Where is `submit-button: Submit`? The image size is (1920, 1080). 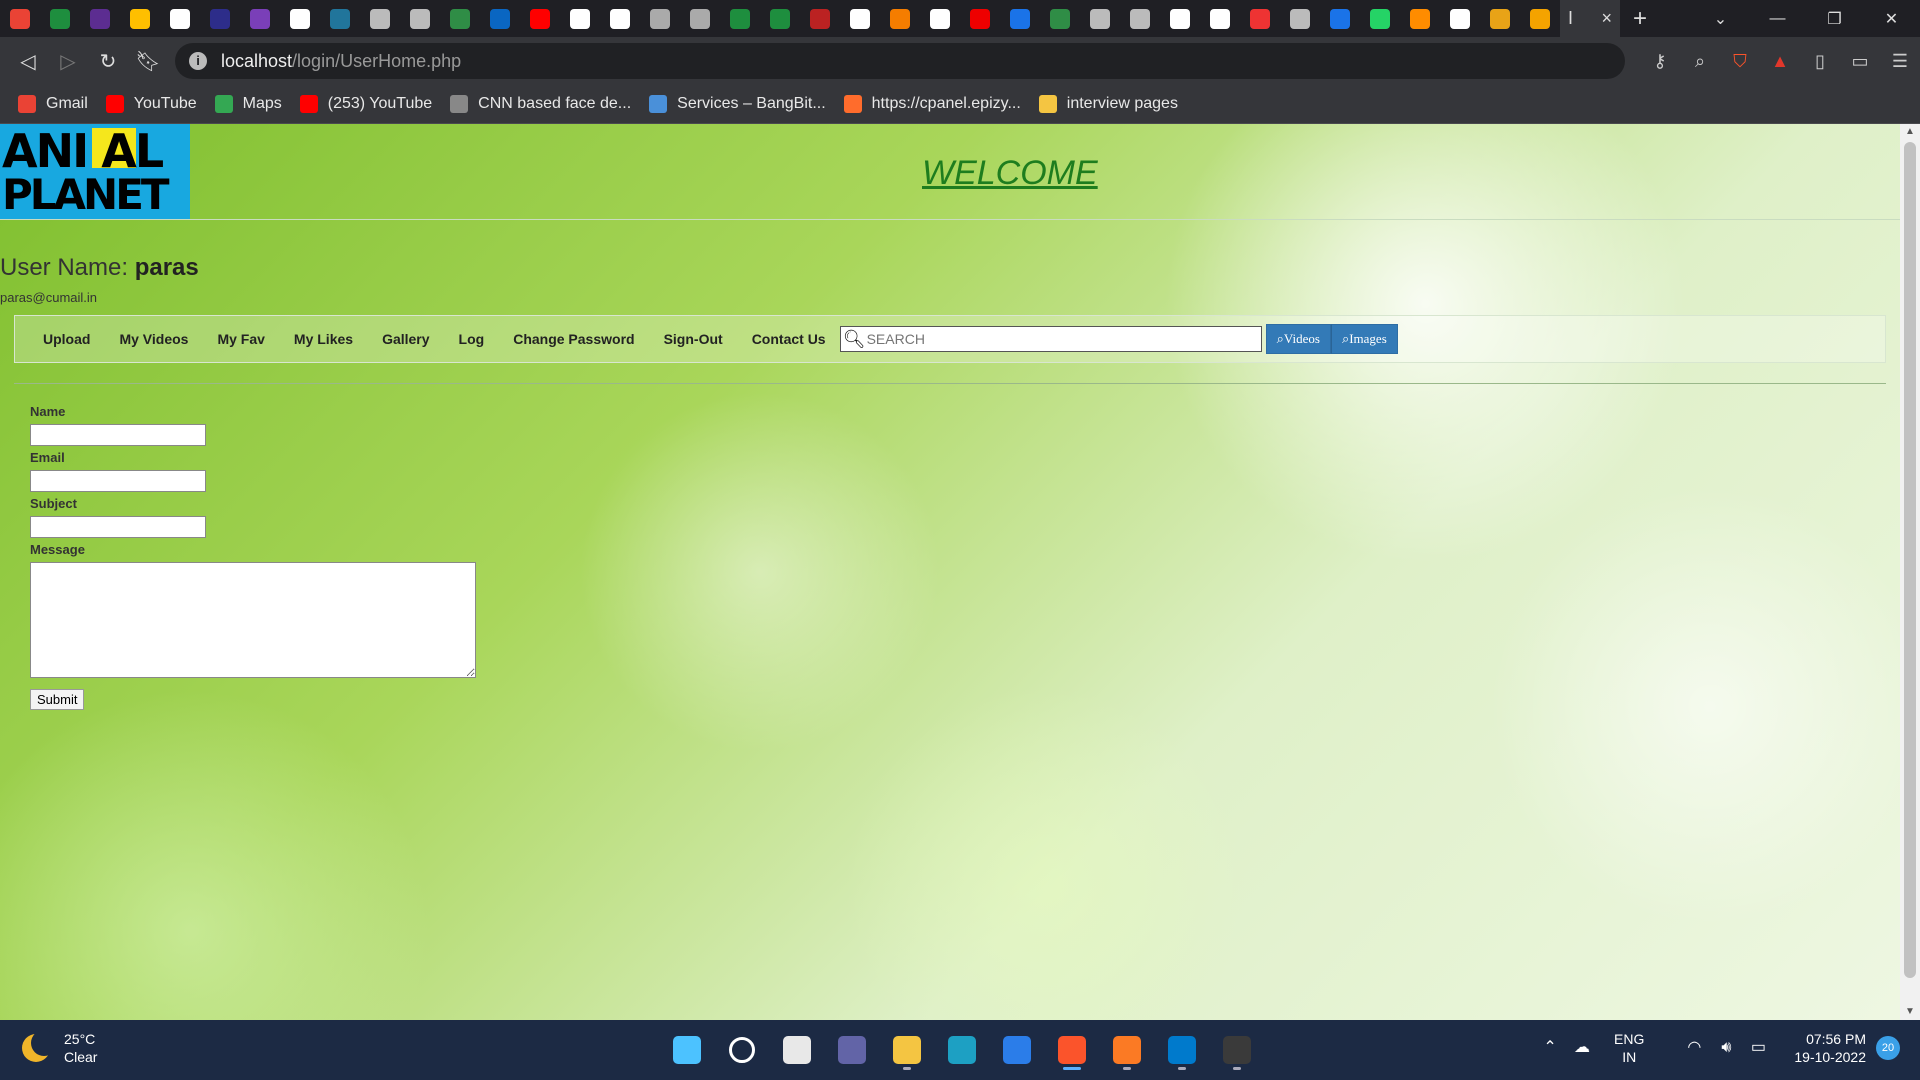
submit-button: Submit is located at coordinates (57, 699).